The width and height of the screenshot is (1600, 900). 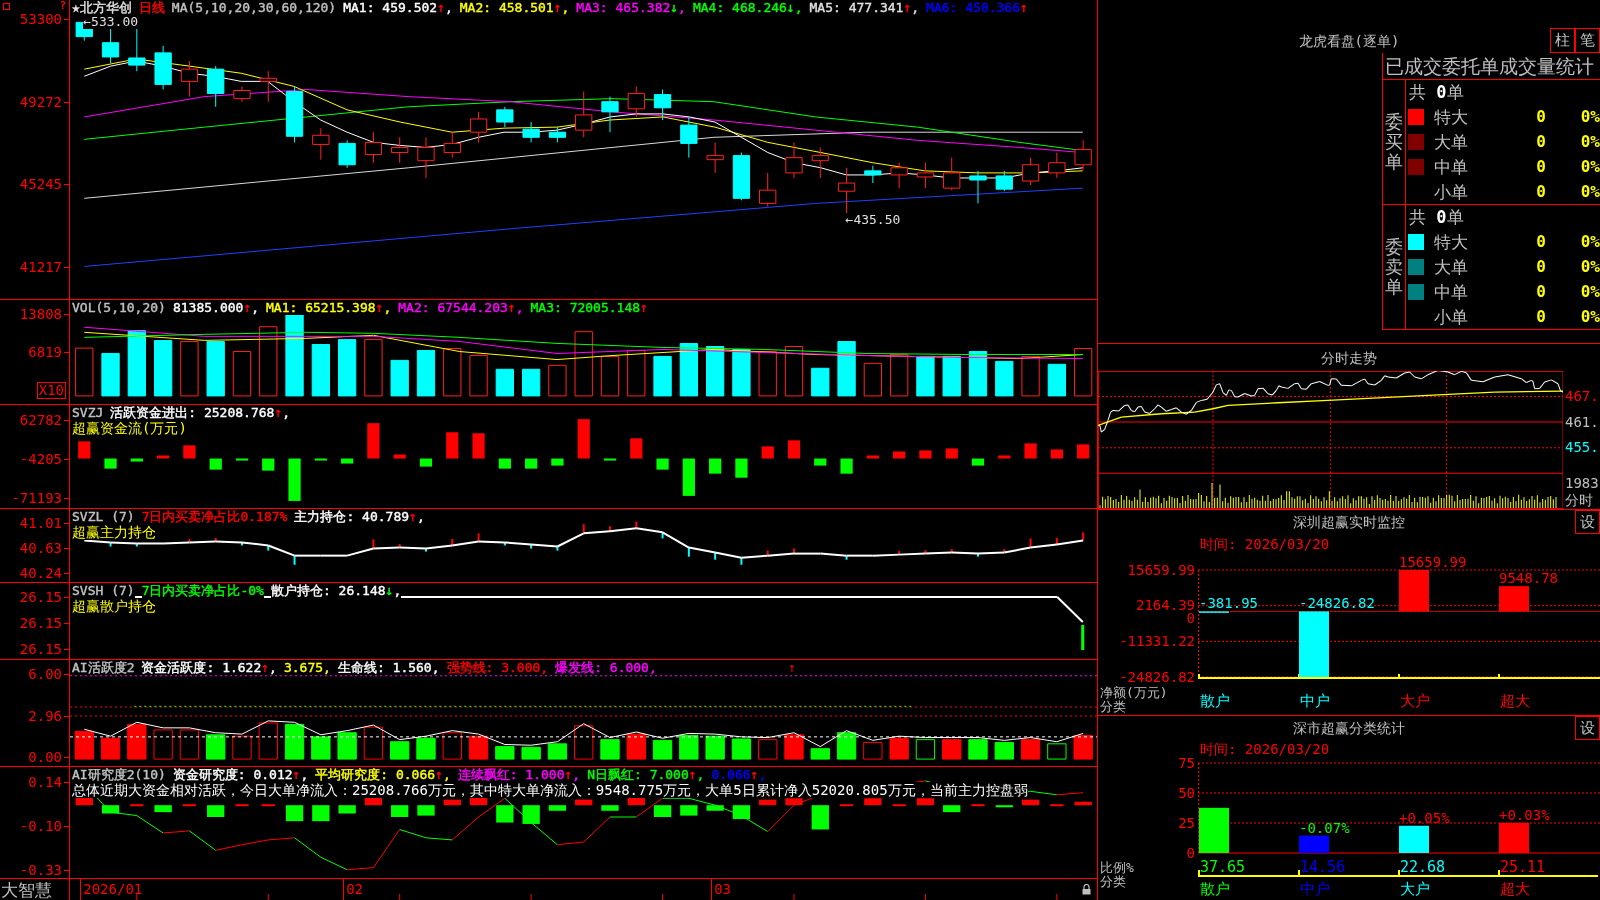 I want to click on brand-label: 大智慧, so click(x=26, y=889).